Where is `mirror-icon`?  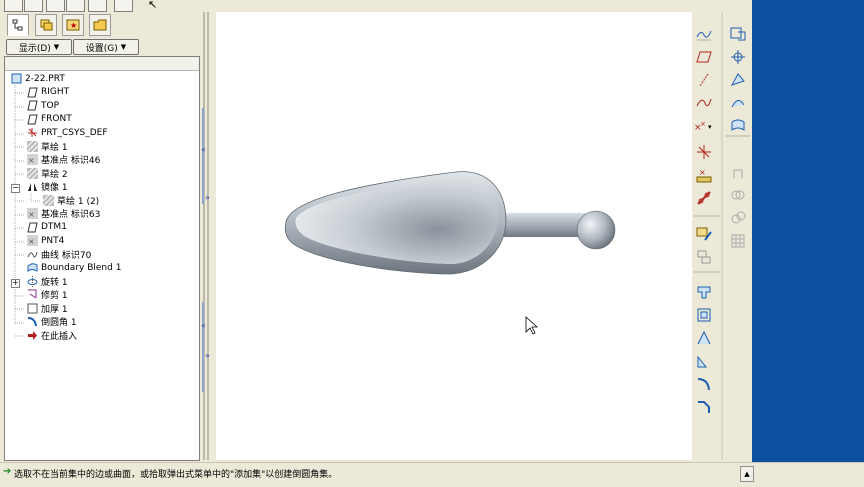 mirror-icon is located at coordinates (32, 186).